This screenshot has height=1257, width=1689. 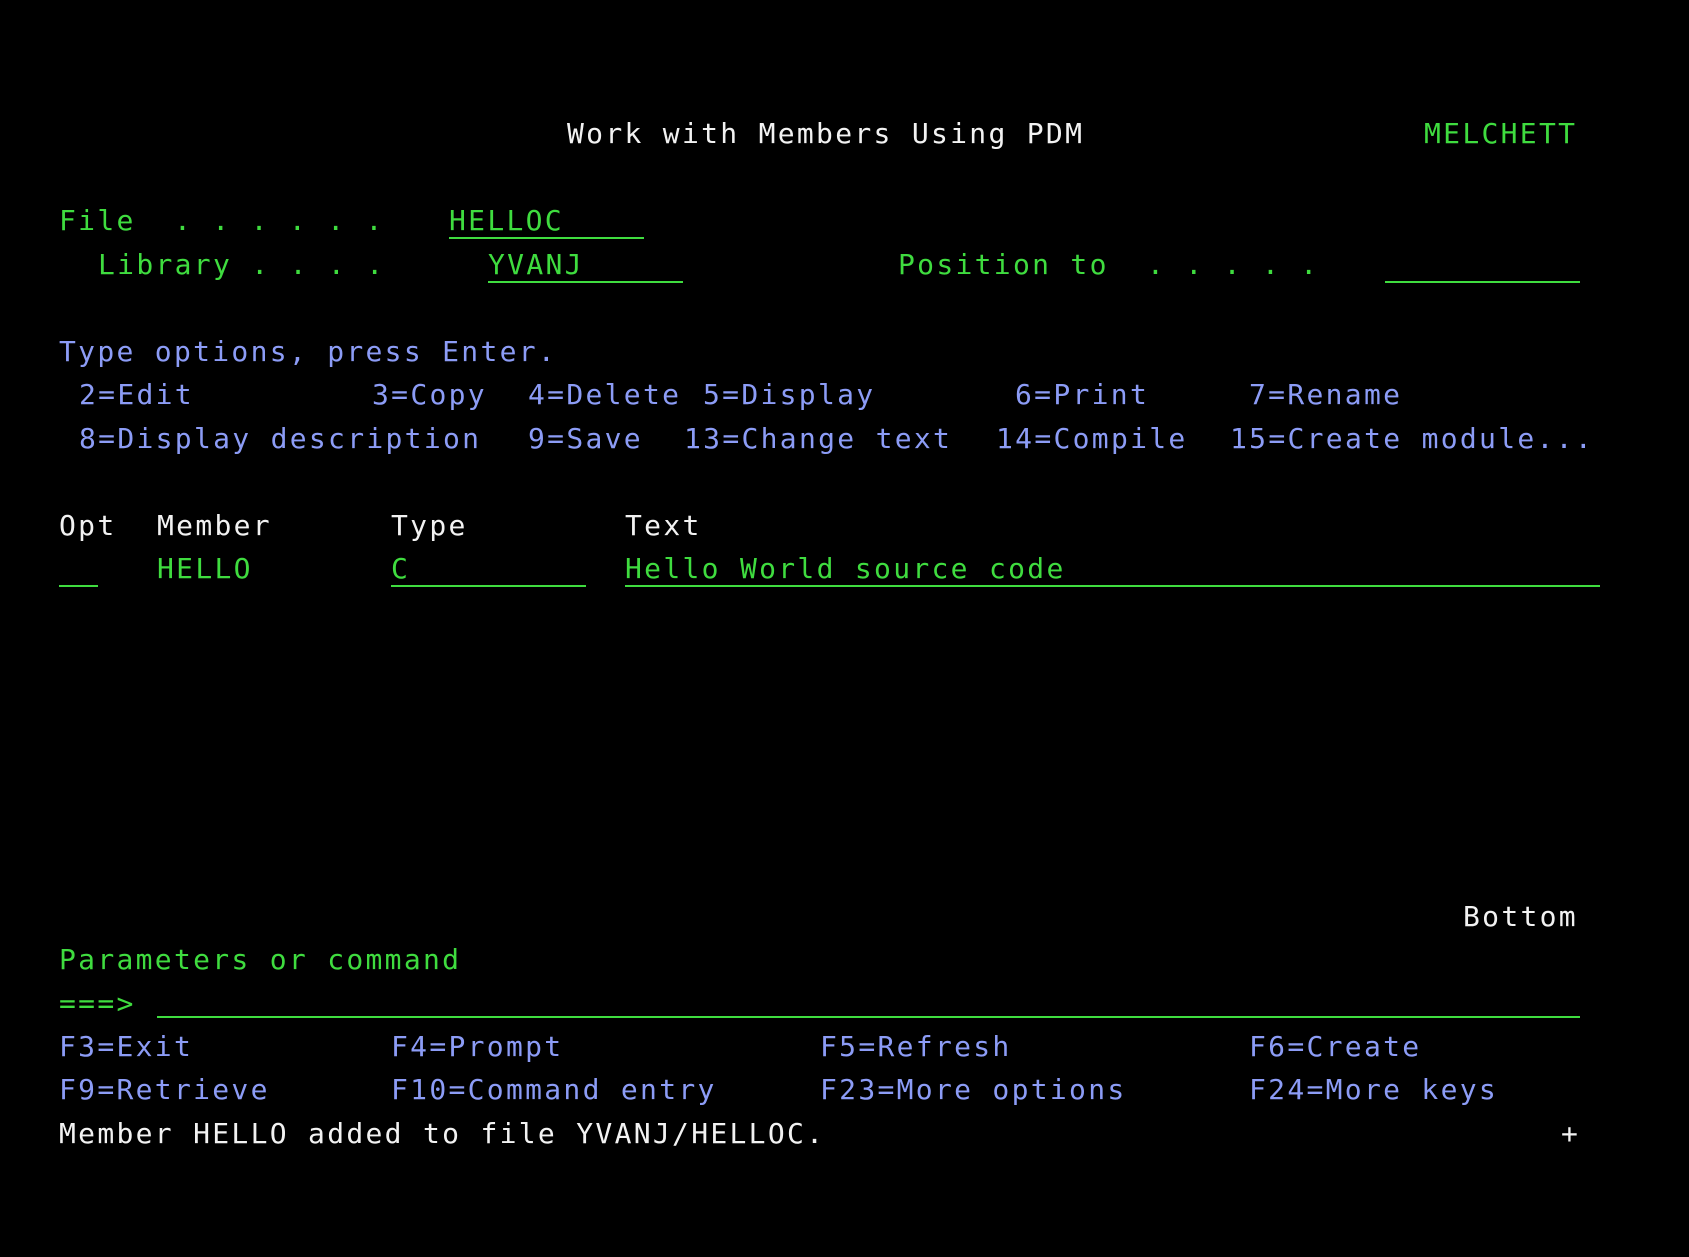 What do you see at coordinates (585, 265) in the screenshot?
I see `library-input: YVANJ` at bounding box center [585, 265].